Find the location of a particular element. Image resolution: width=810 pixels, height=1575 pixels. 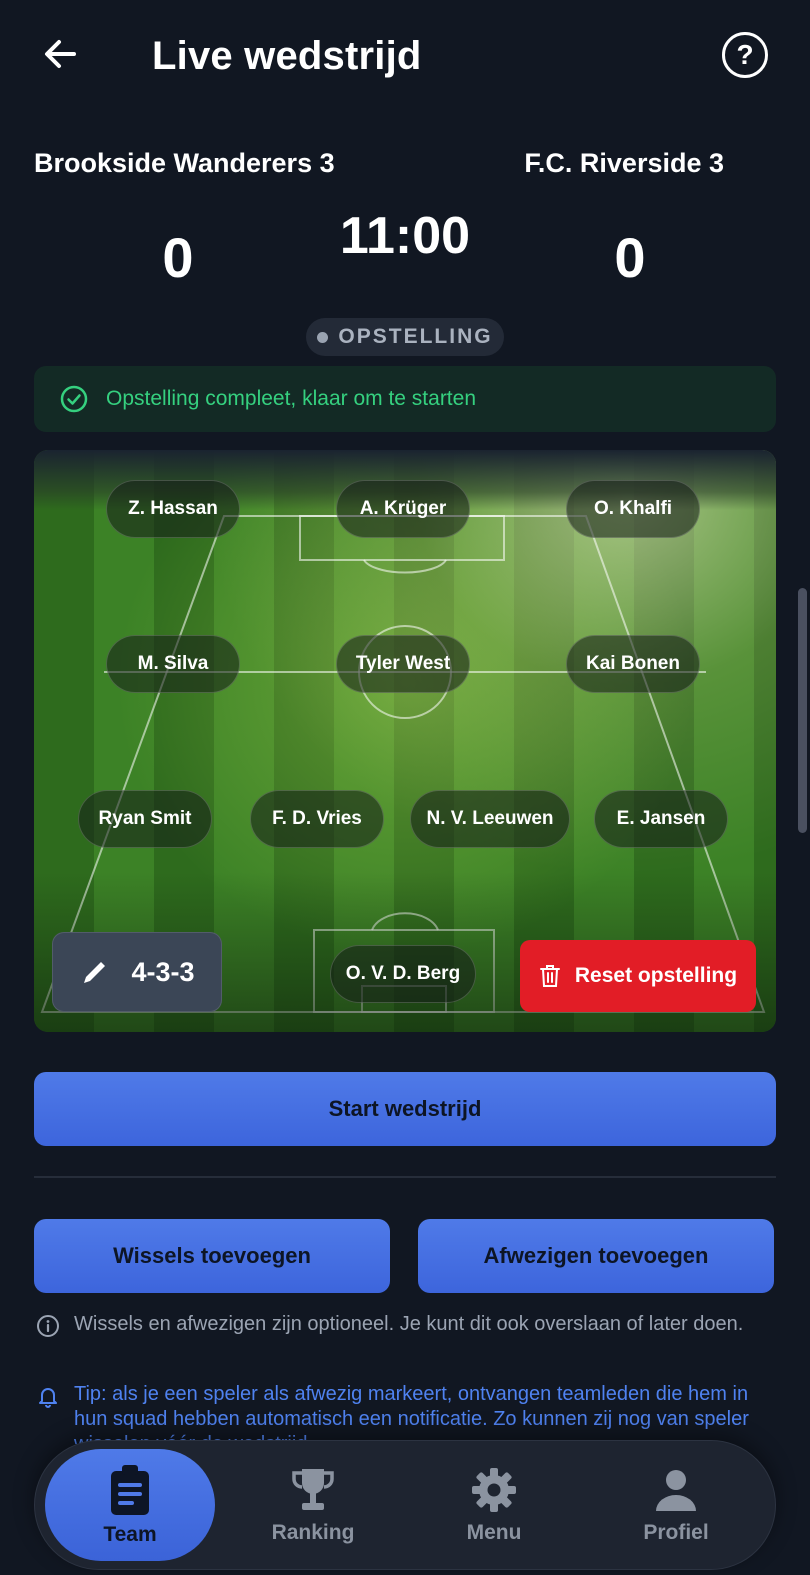

add-subs-button: Wissels toevoegen is located at coordinates (212, 1256).